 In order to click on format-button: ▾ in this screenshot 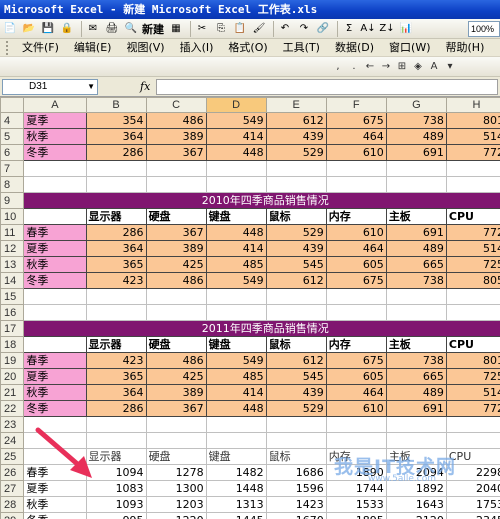, I will do `click(450, 67)`.